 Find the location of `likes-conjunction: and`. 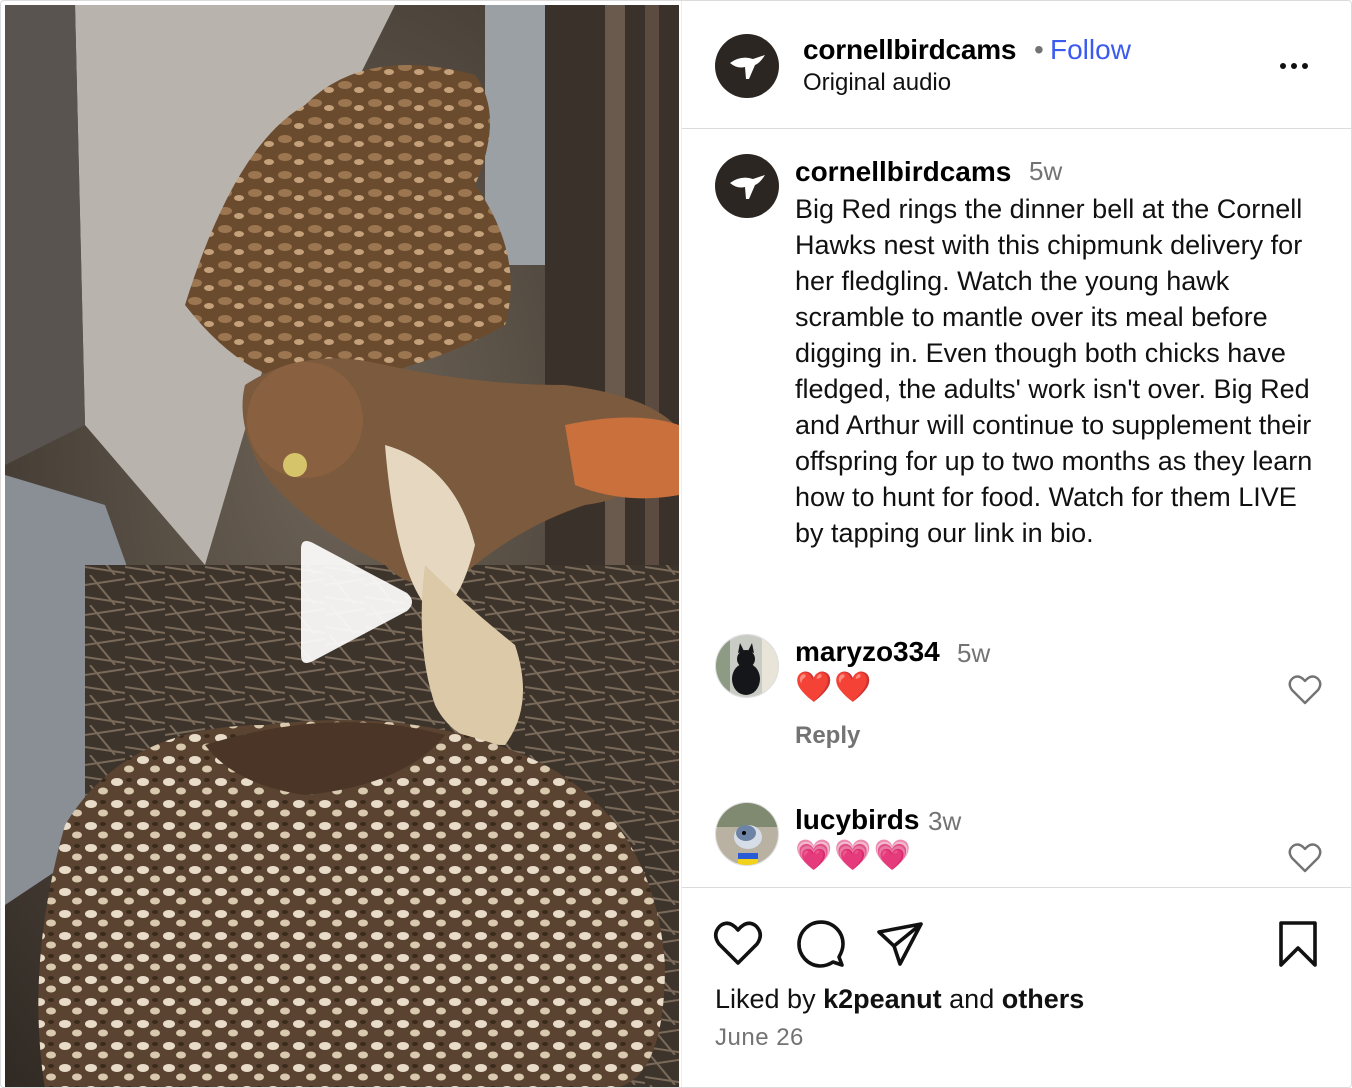

likes-conjunction: and is located at coordinates (972, 999).